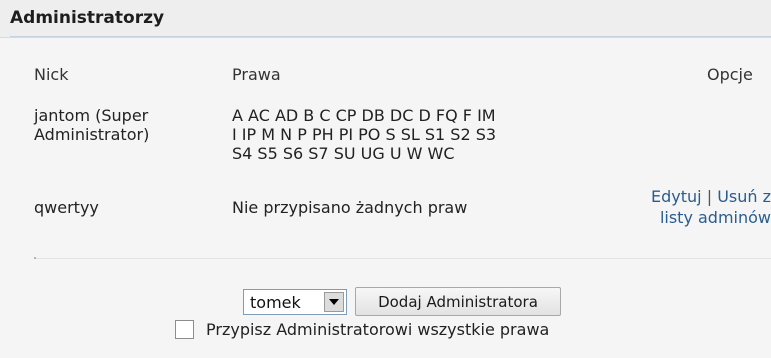  Describe the element at coordinates (402, 258) in the screenshot. I see `table-divider` at that location.